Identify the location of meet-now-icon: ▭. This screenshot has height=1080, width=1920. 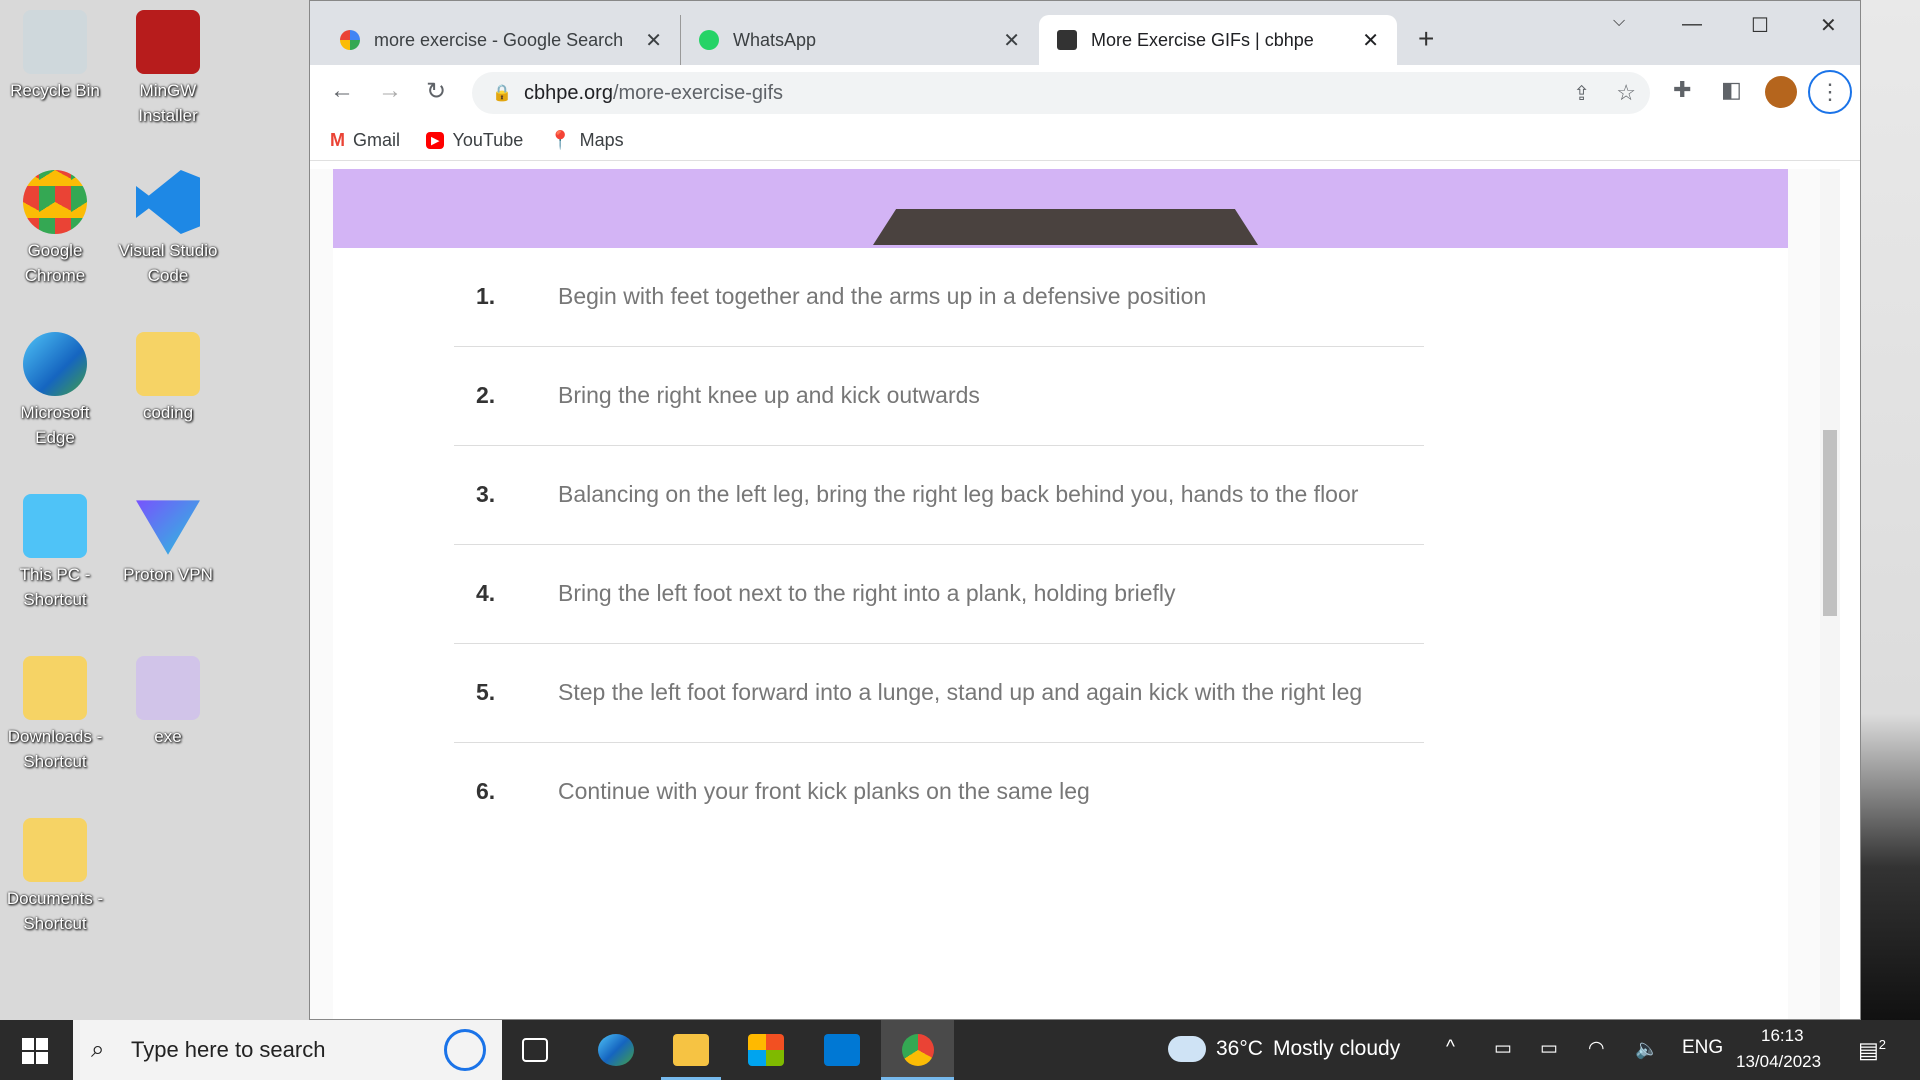
(1503, 1048).